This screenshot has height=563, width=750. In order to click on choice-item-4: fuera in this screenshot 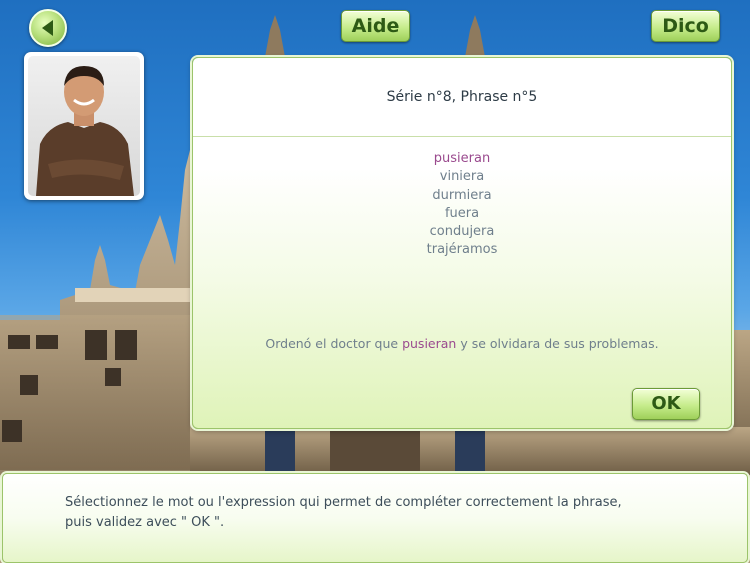, I will do `click(462, 214)`.